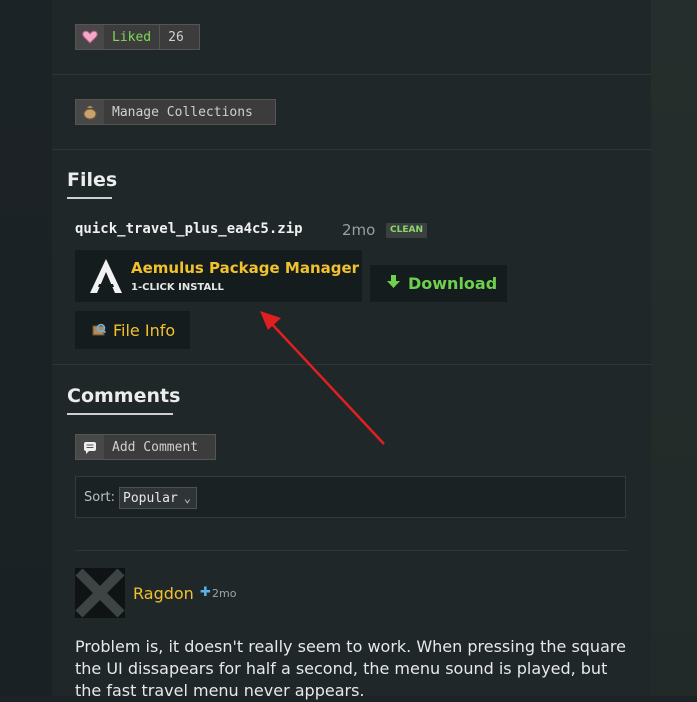  Describe the element at coordinates (322, 378) in the screenshot. I see `annotation-arrow-icon` at that location.